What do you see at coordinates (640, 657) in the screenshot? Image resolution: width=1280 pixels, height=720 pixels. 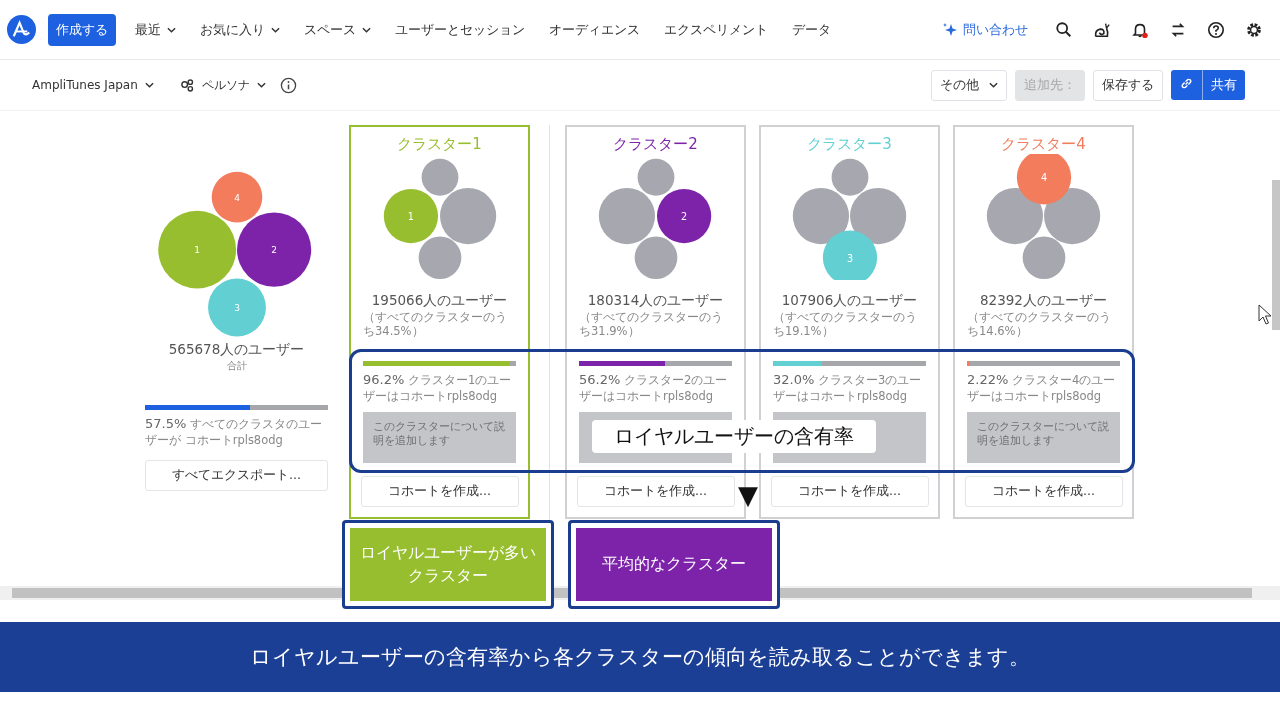 I see `caption-banner: ロイヤルユーザーの含有率から各クラスターの傾向を読み取ることができます。` at bounding box center [640, 657].